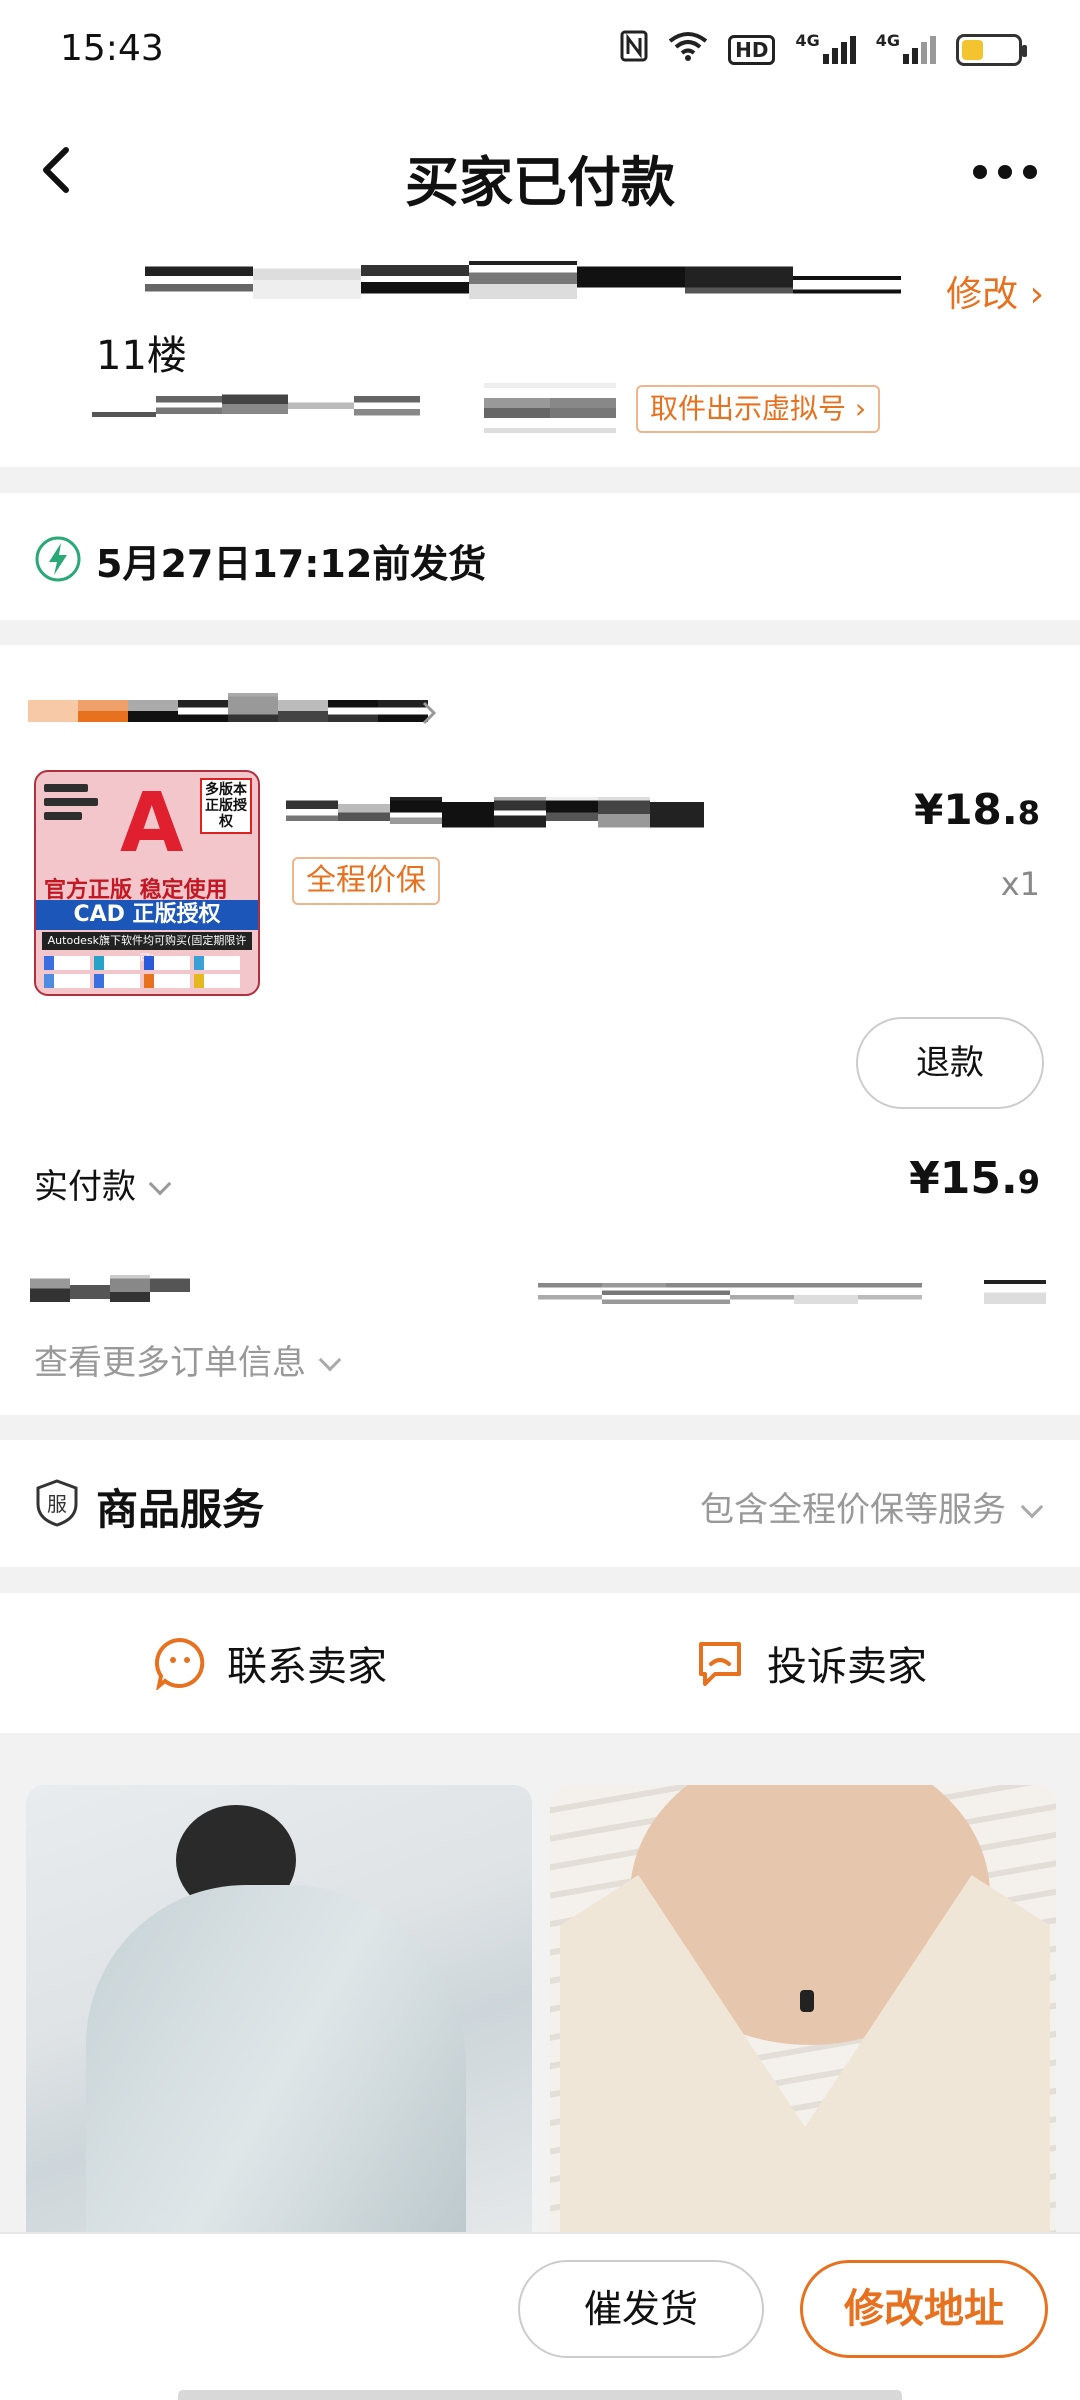  Describe the element at coordinates (974, 1178) in the screenshot. I see `paid-amount: ¥15.9` at that location.